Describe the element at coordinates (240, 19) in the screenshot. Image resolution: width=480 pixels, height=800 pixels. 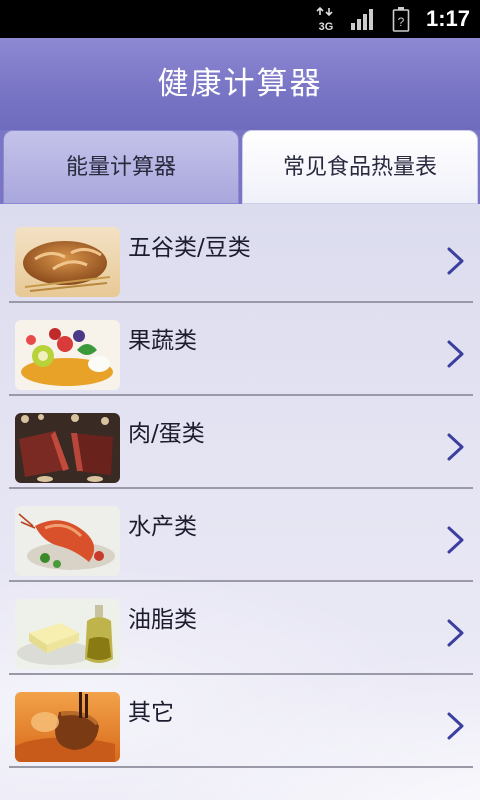
I see `status-bar: 3G ? 1:17` at that location.